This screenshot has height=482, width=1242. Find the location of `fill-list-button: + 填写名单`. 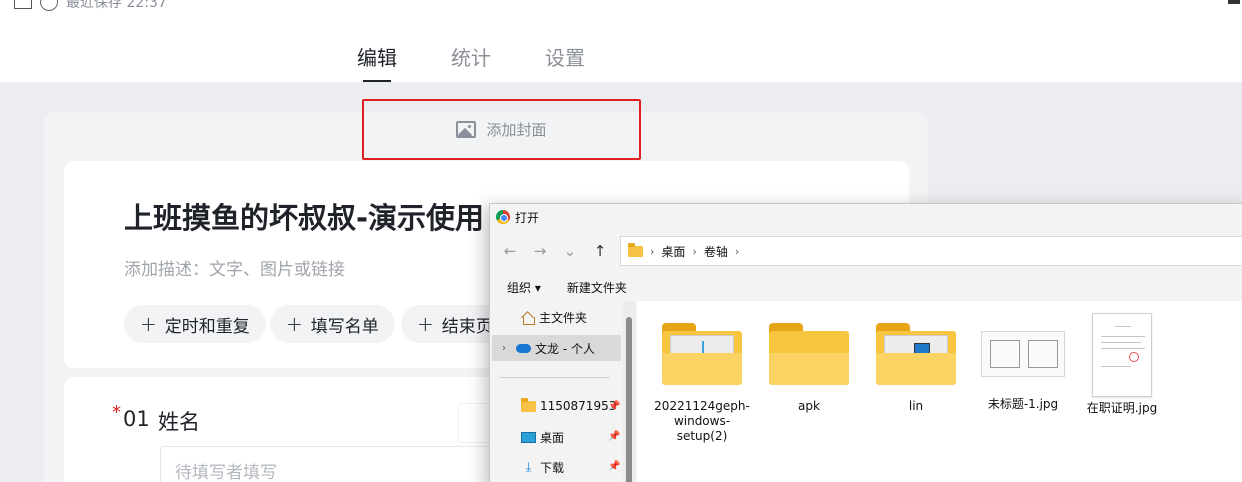

fill-list-button: + 填写名单 is located at coordinates (332, 324).